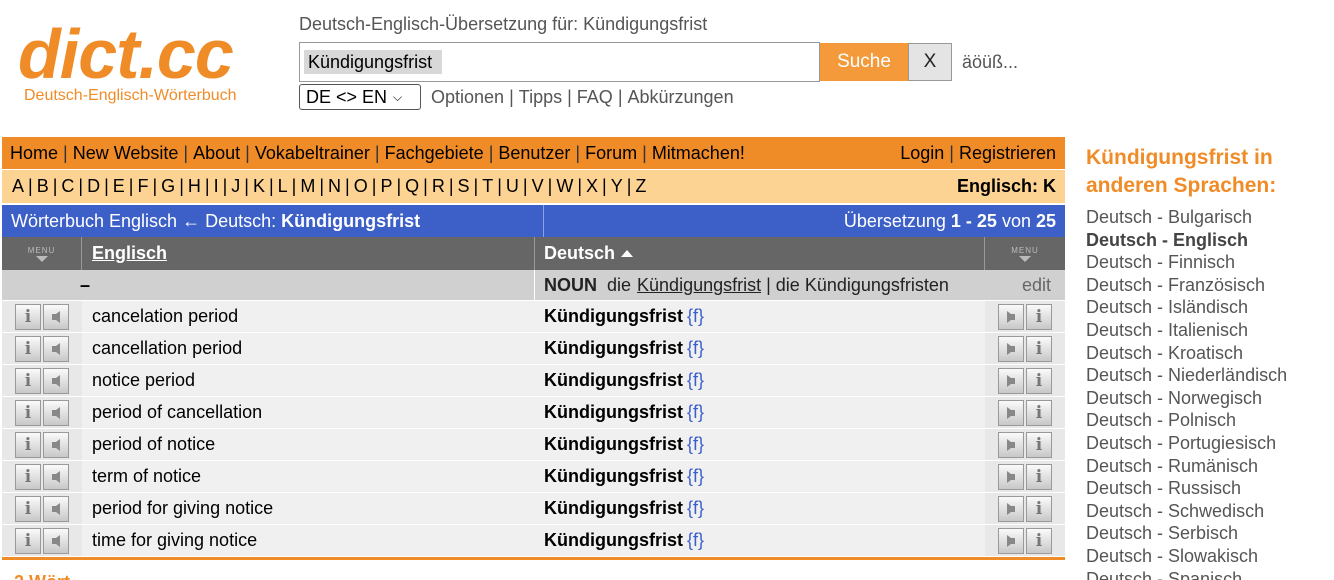 Image resolution: width=1334 pixels, height=580 pixels. Describe the element at coordinates (168, 186) in the screenshot. I see `alphabet-letter-g: G` at that location.